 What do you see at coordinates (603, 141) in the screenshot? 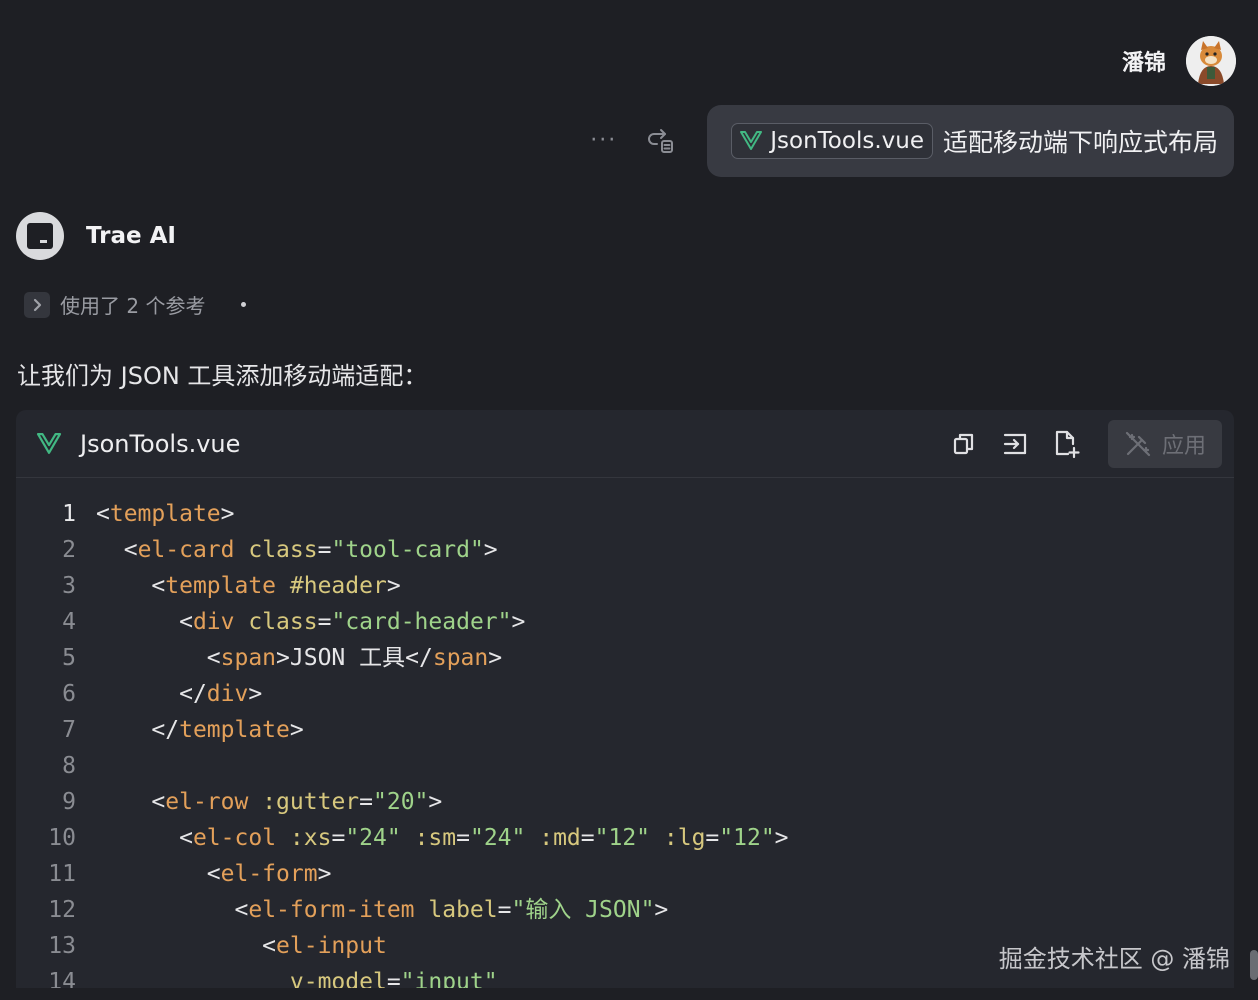
I see `more-icon: ···` at bounding box center [603, 141].